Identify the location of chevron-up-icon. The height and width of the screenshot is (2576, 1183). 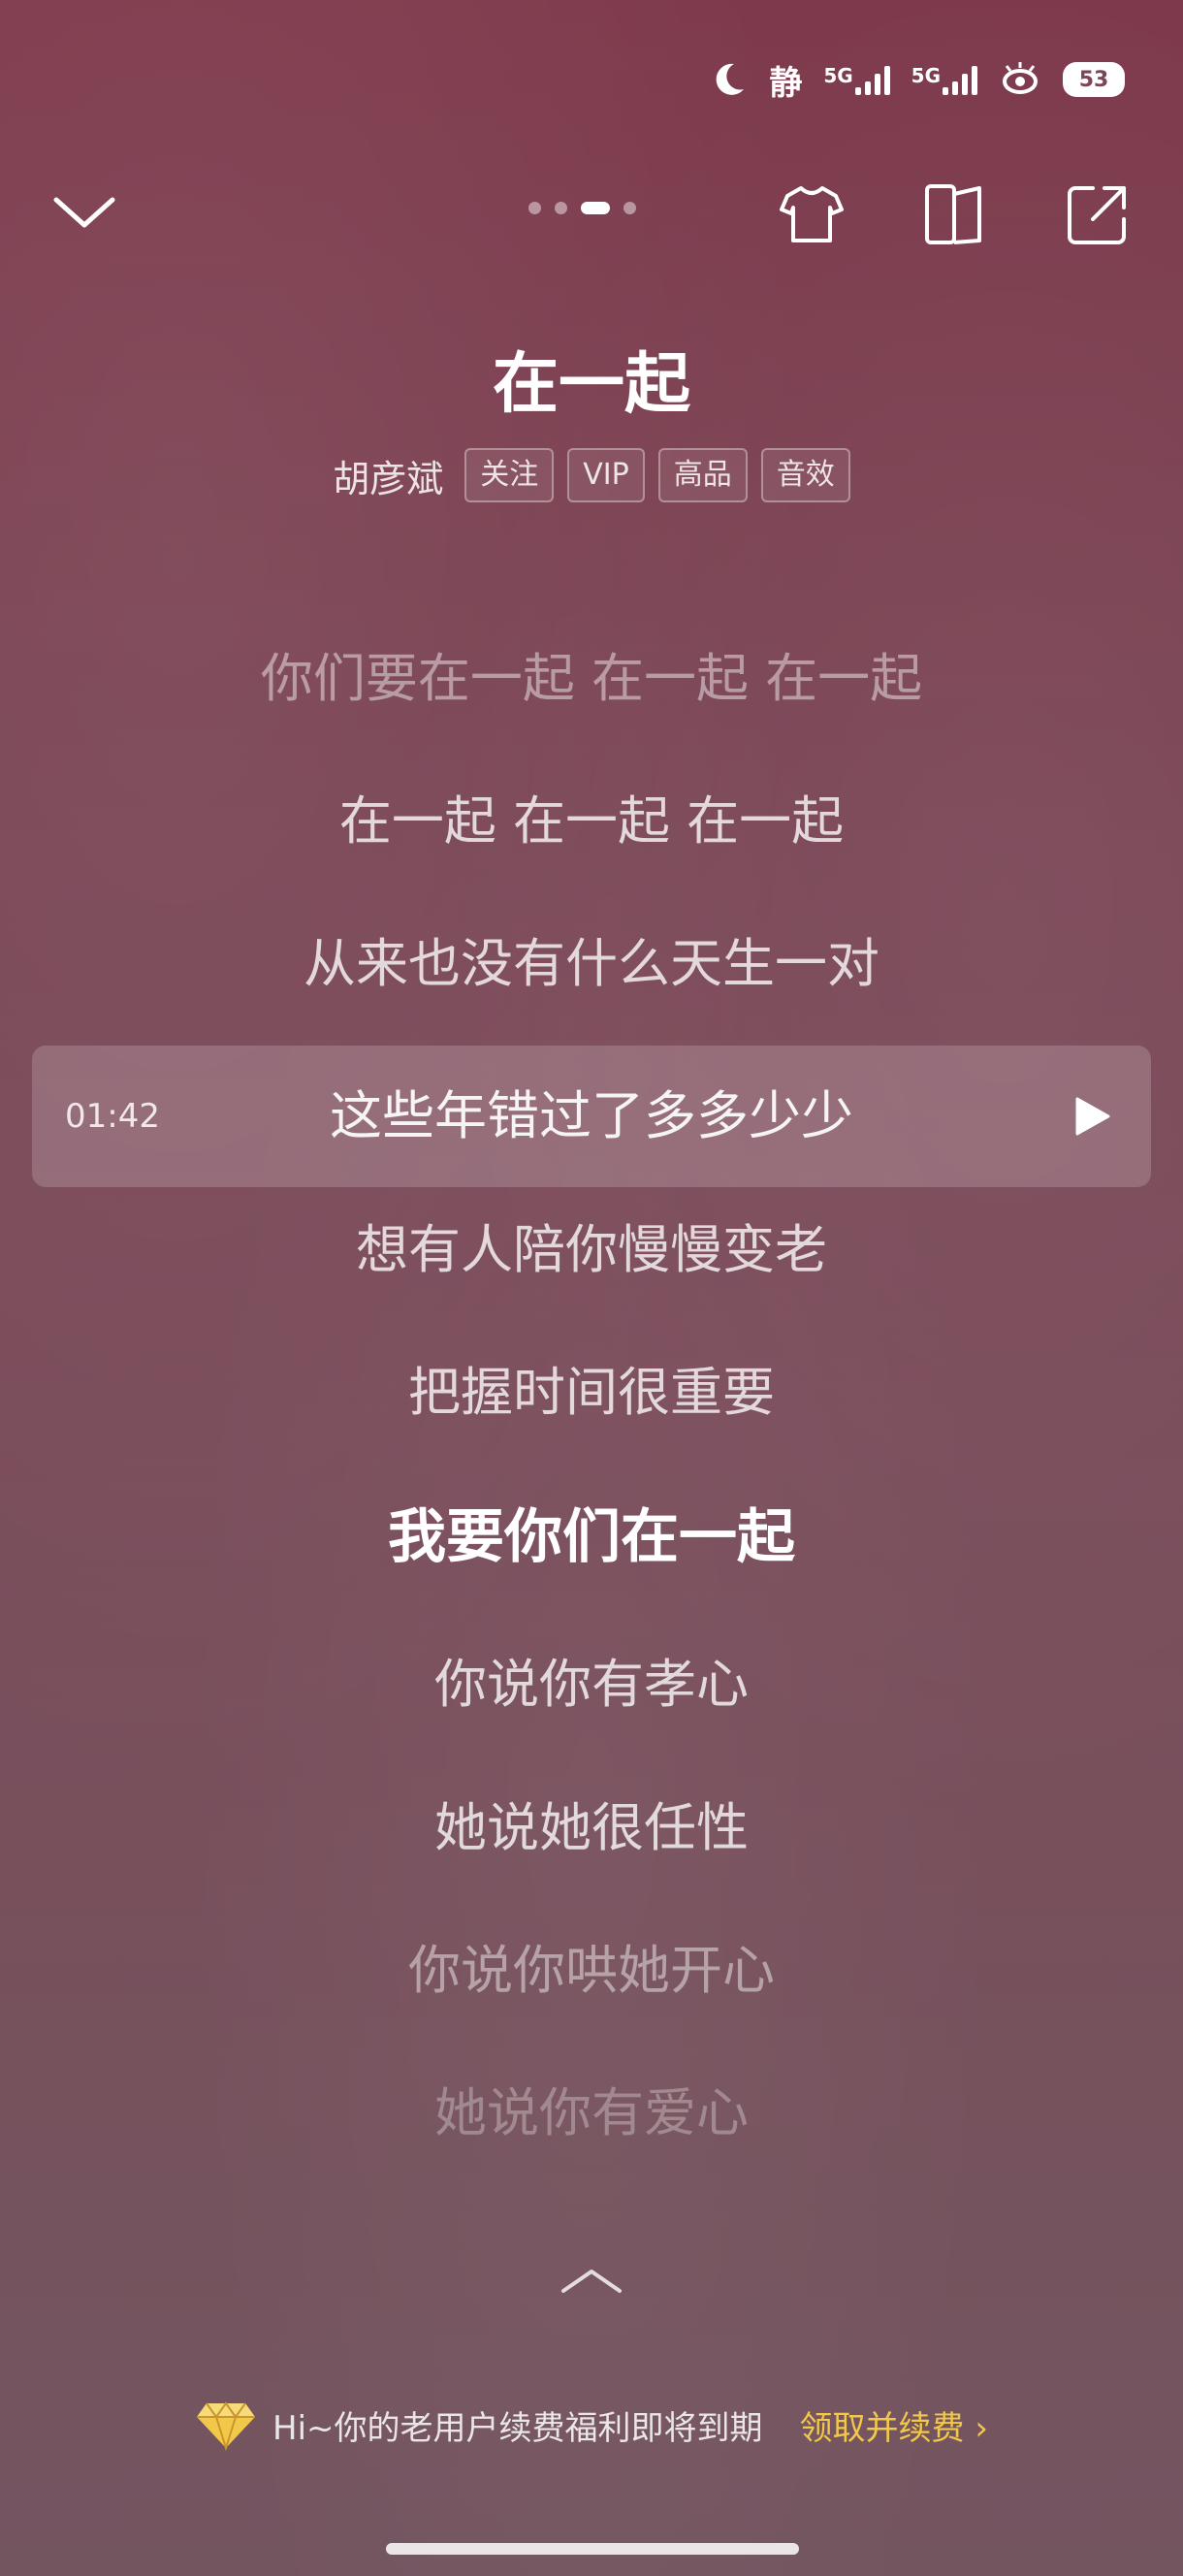
(591, 2279).